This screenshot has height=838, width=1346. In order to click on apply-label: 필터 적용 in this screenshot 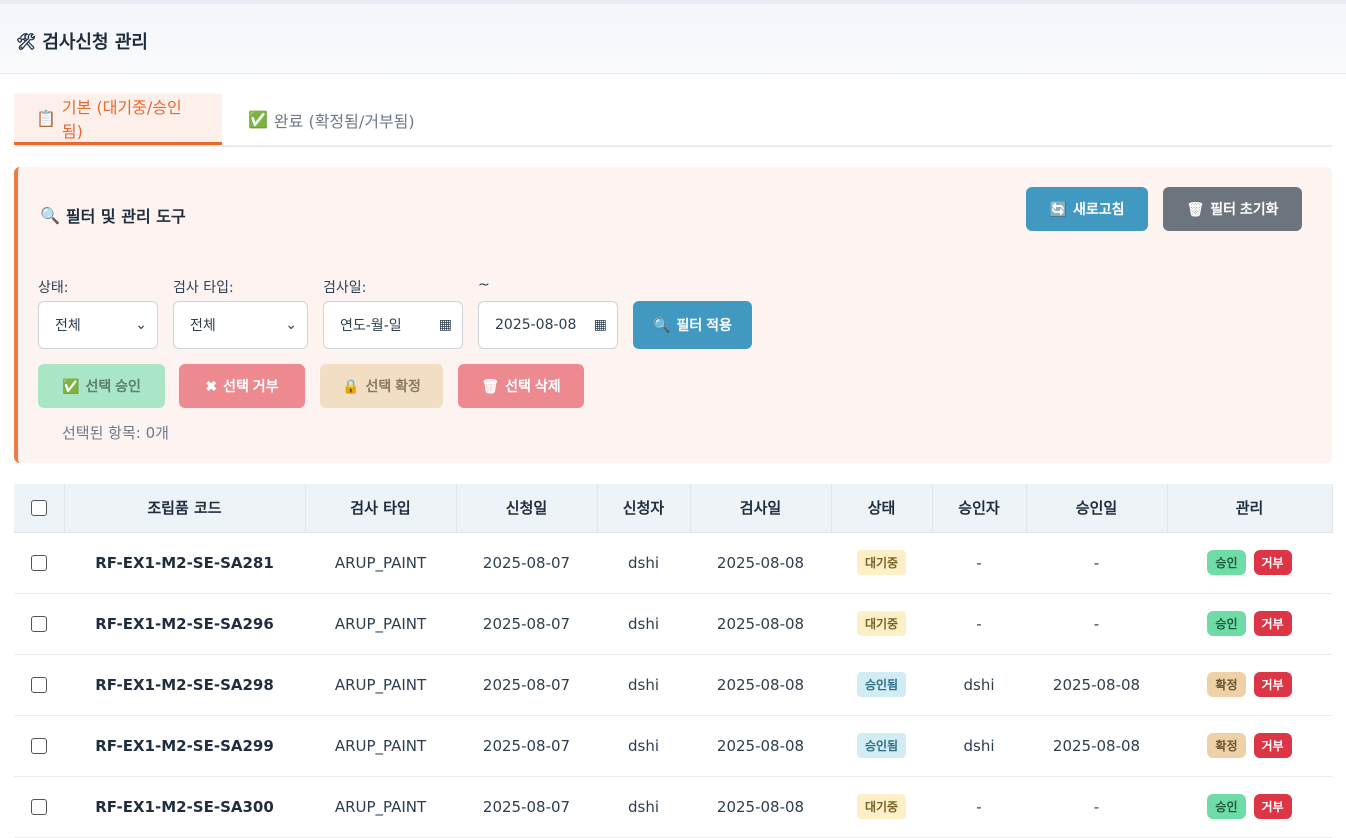, I will do `click(704, 325)`.